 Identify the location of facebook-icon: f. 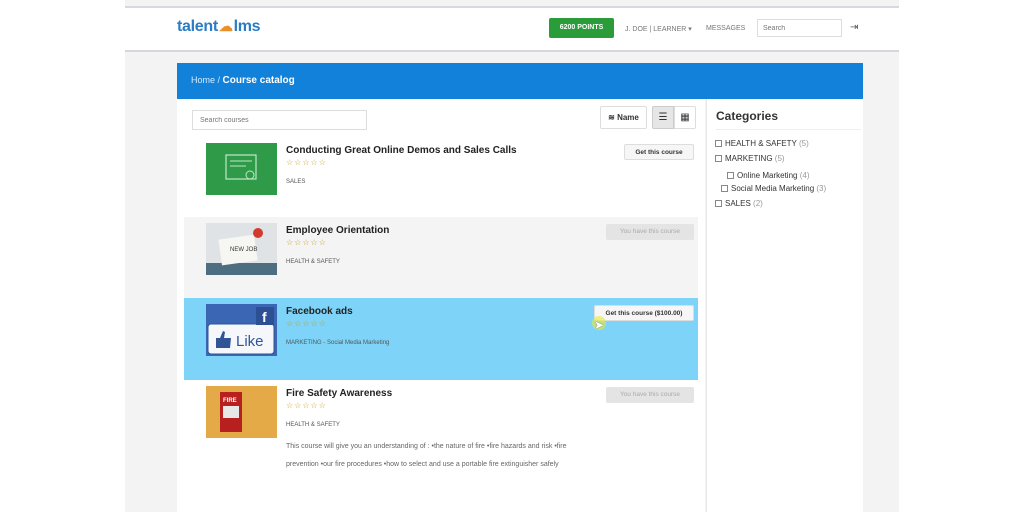
(264, 317).